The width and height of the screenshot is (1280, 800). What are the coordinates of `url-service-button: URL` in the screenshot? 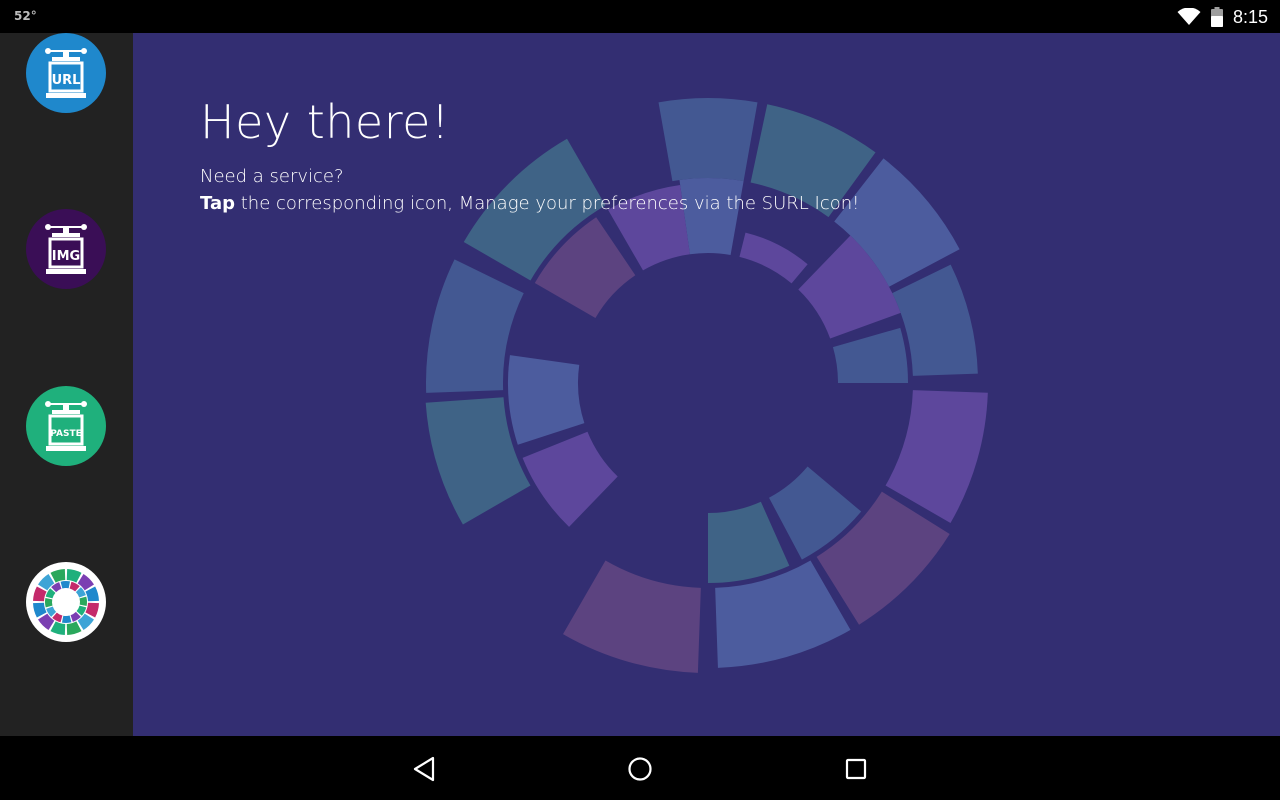 It's located at (66, 73).